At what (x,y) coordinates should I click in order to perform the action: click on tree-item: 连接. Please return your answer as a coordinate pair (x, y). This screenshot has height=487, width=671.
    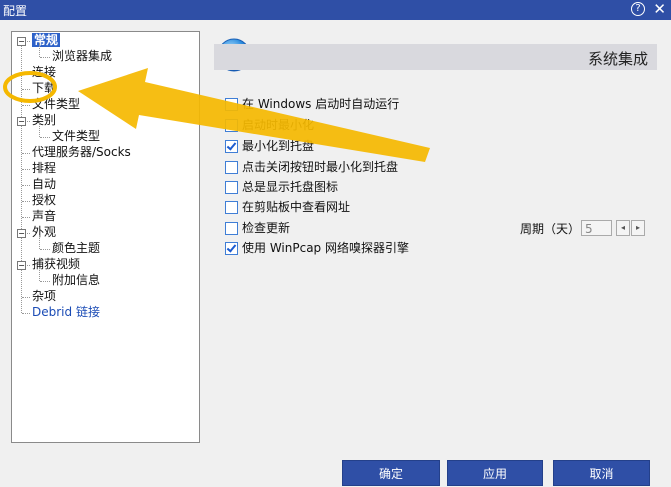
    Looking at the image, I should click on (44, 72).